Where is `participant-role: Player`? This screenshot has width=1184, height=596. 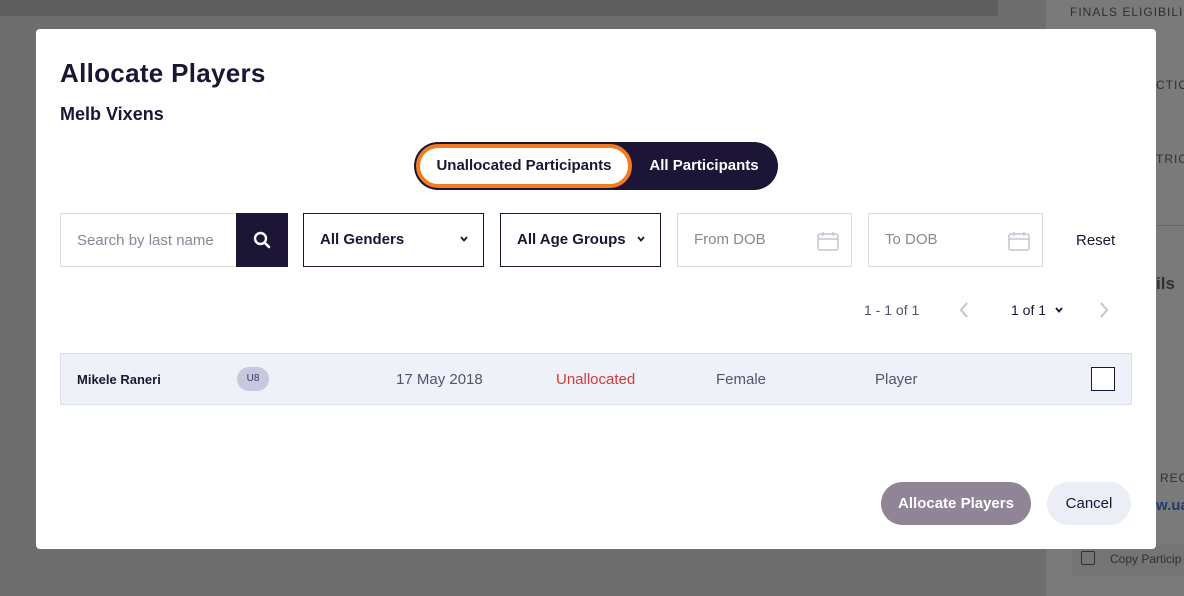
participant-role: Player is located at coordinates (896, 379).